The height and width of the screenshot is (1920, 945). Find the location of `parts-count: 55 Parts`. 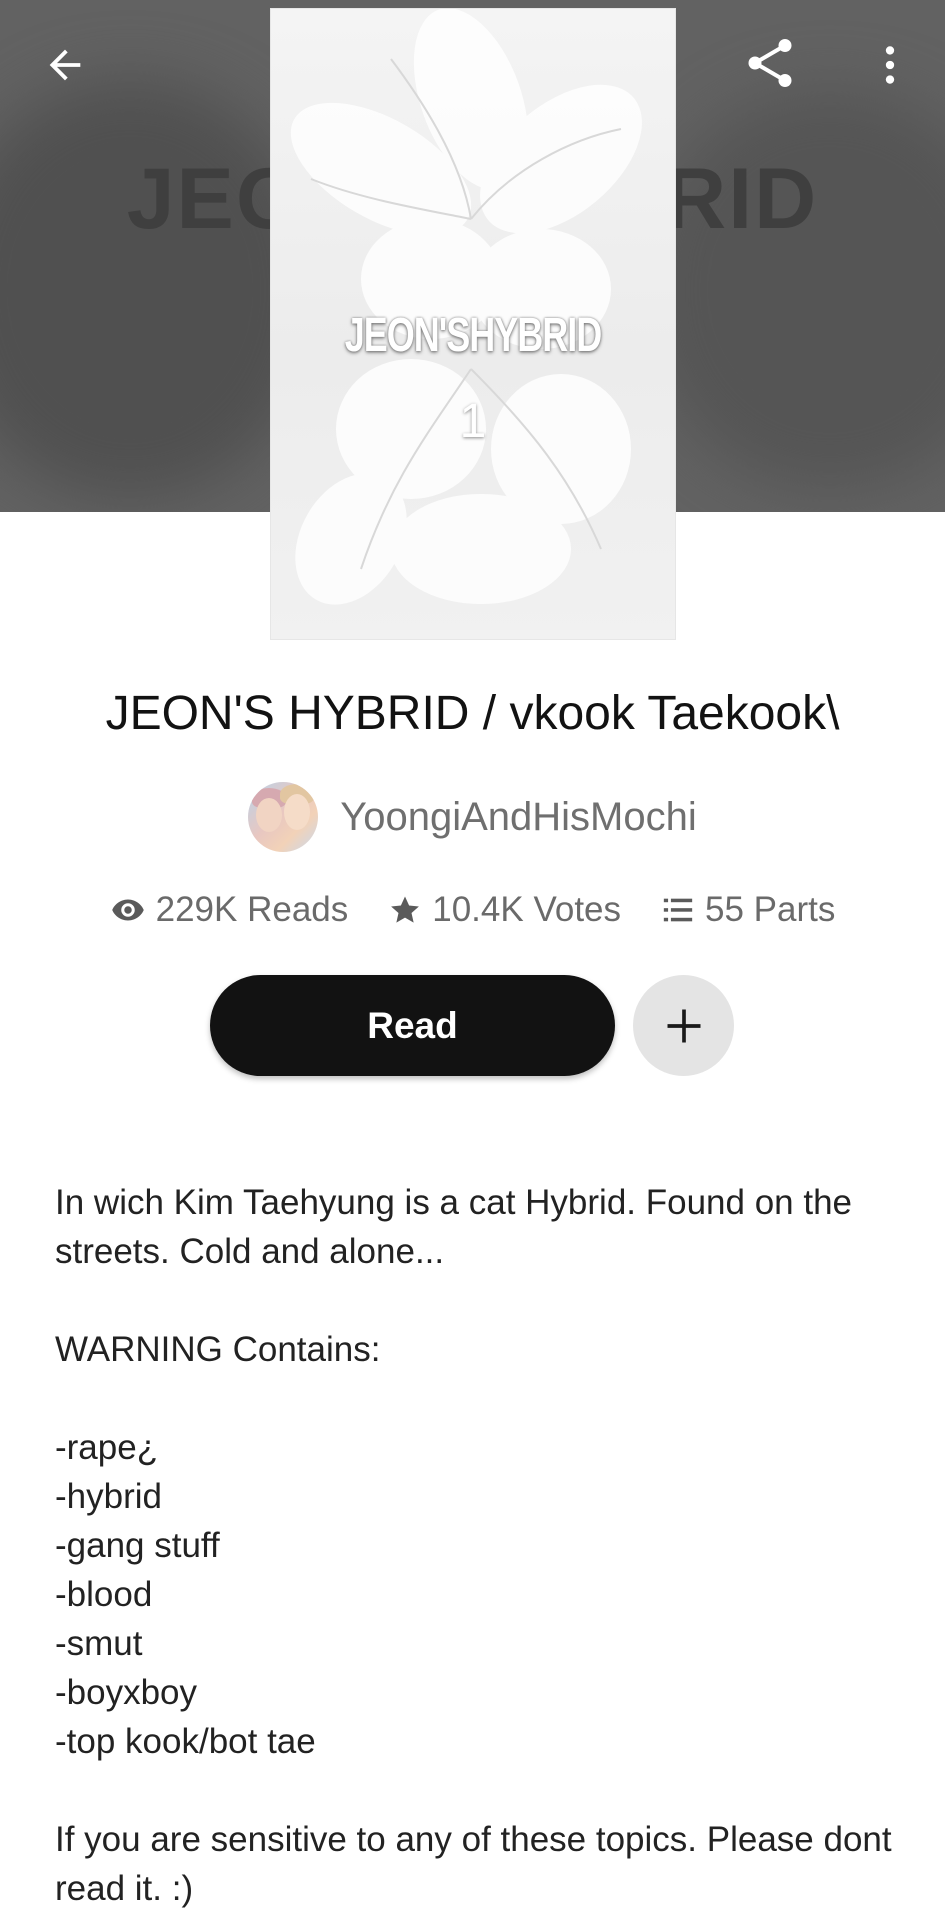

parts-count: 55 Parts is located at coordinates (770, 909).